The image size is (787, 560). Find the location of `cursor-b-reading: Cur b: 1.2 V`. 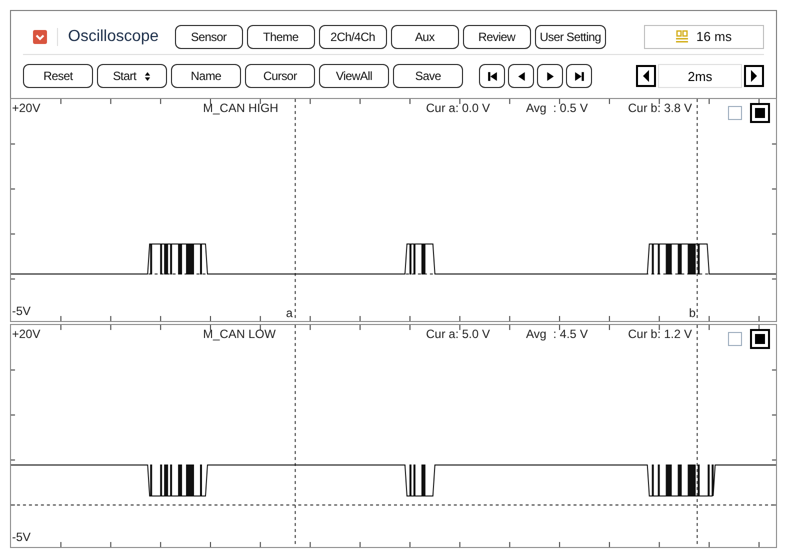

cursor-b-reading: Cur b: 1.2 V is located at coordinates (660, 334).